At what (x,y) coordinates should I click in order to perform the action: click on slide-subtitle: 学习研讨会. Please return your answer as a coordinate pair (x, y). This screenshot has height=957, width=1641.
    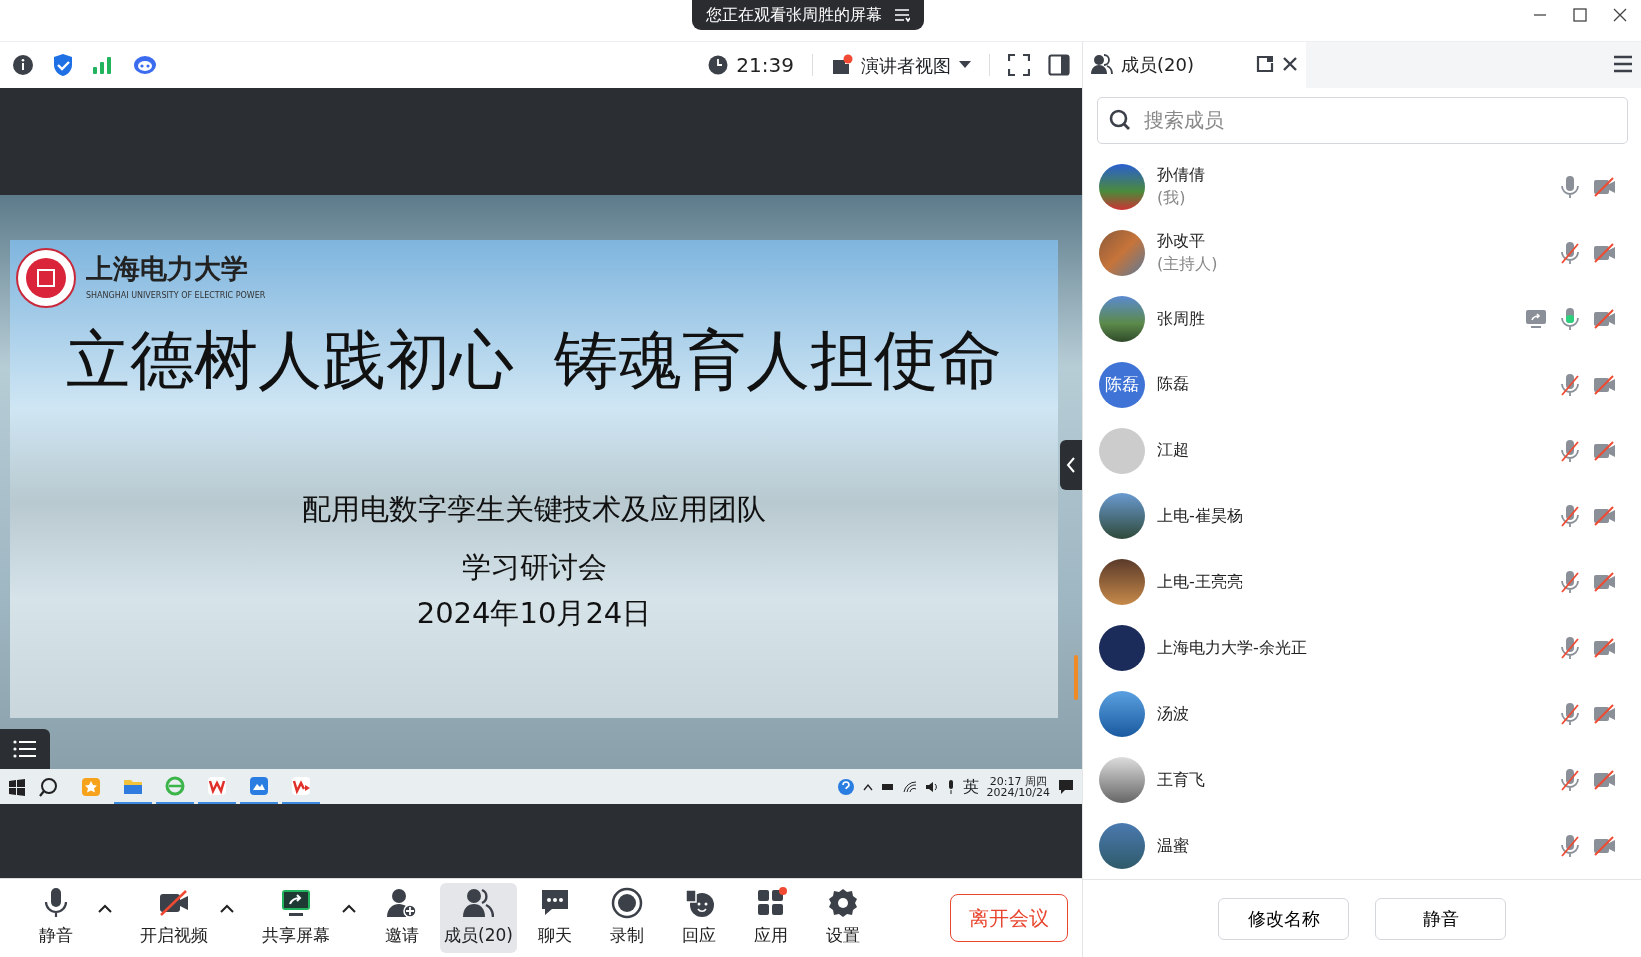
    Looking at the image, I should click on (534, 567).